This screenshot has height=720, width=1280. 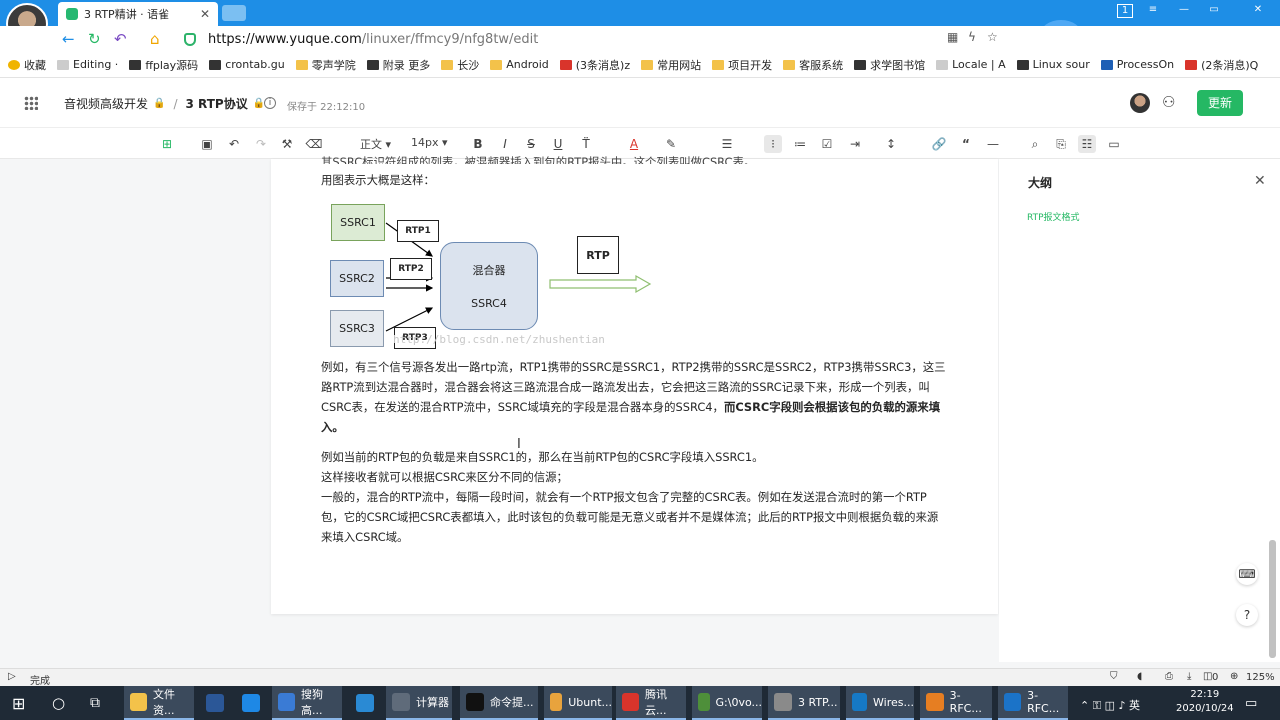 What do you see at coordinates (1234, 676) in the screenshot?
I see `zoom-icon: ⊕` at bounding box center [1234, 676].